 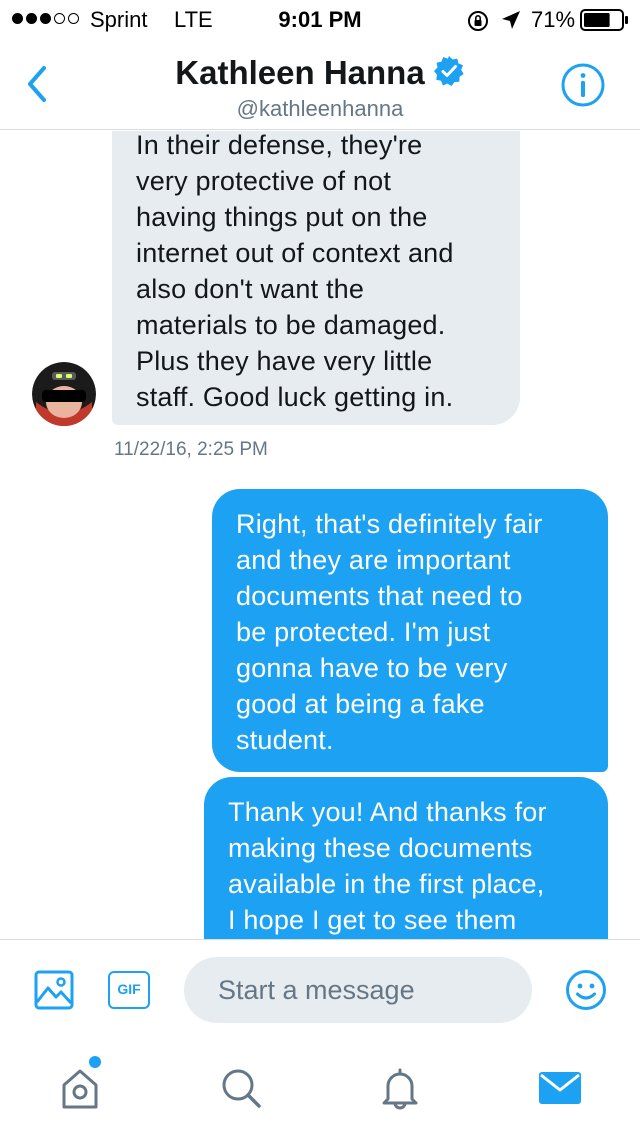 I want to click on message-line: be protected. I'm just, so click(x=363, y=632).